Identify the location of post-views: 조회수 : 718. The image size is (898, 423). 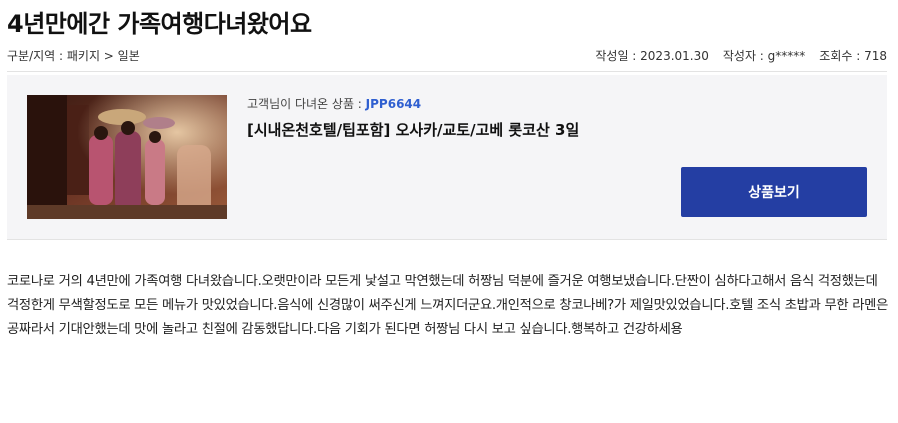
(853, 56).